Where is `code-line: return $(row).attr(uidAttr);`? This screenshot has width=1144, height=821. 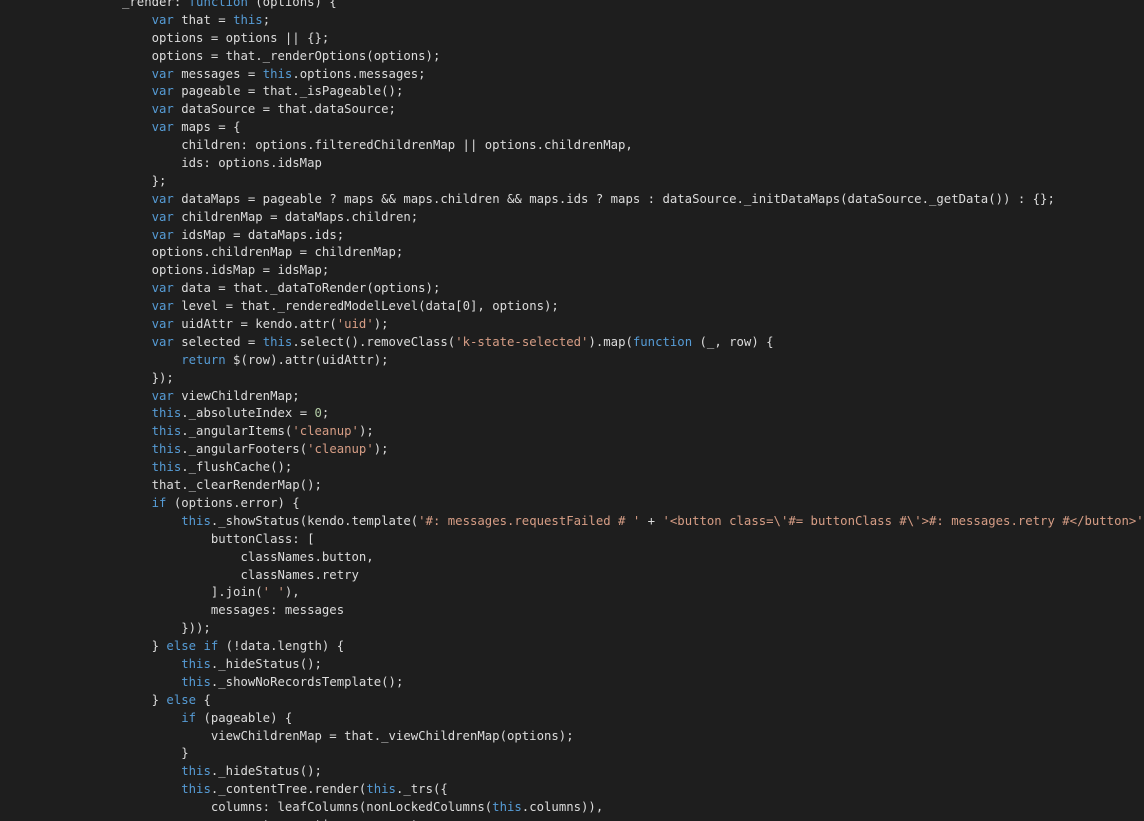 code-line: return $(row).attr(uidAttr); is located at coordinates (633, 361).